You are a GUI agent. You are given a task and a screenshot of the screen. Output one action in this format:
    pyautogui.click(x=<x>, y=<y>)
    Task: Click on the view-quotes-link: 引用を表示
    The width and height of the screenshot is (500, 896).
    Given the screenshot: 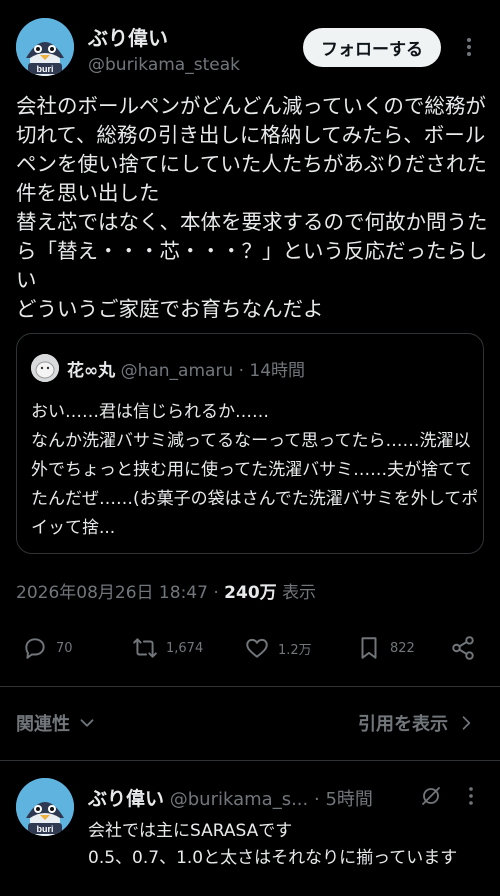 What is the action you would take?
    pyautogui.click(x=417, y=723)
    